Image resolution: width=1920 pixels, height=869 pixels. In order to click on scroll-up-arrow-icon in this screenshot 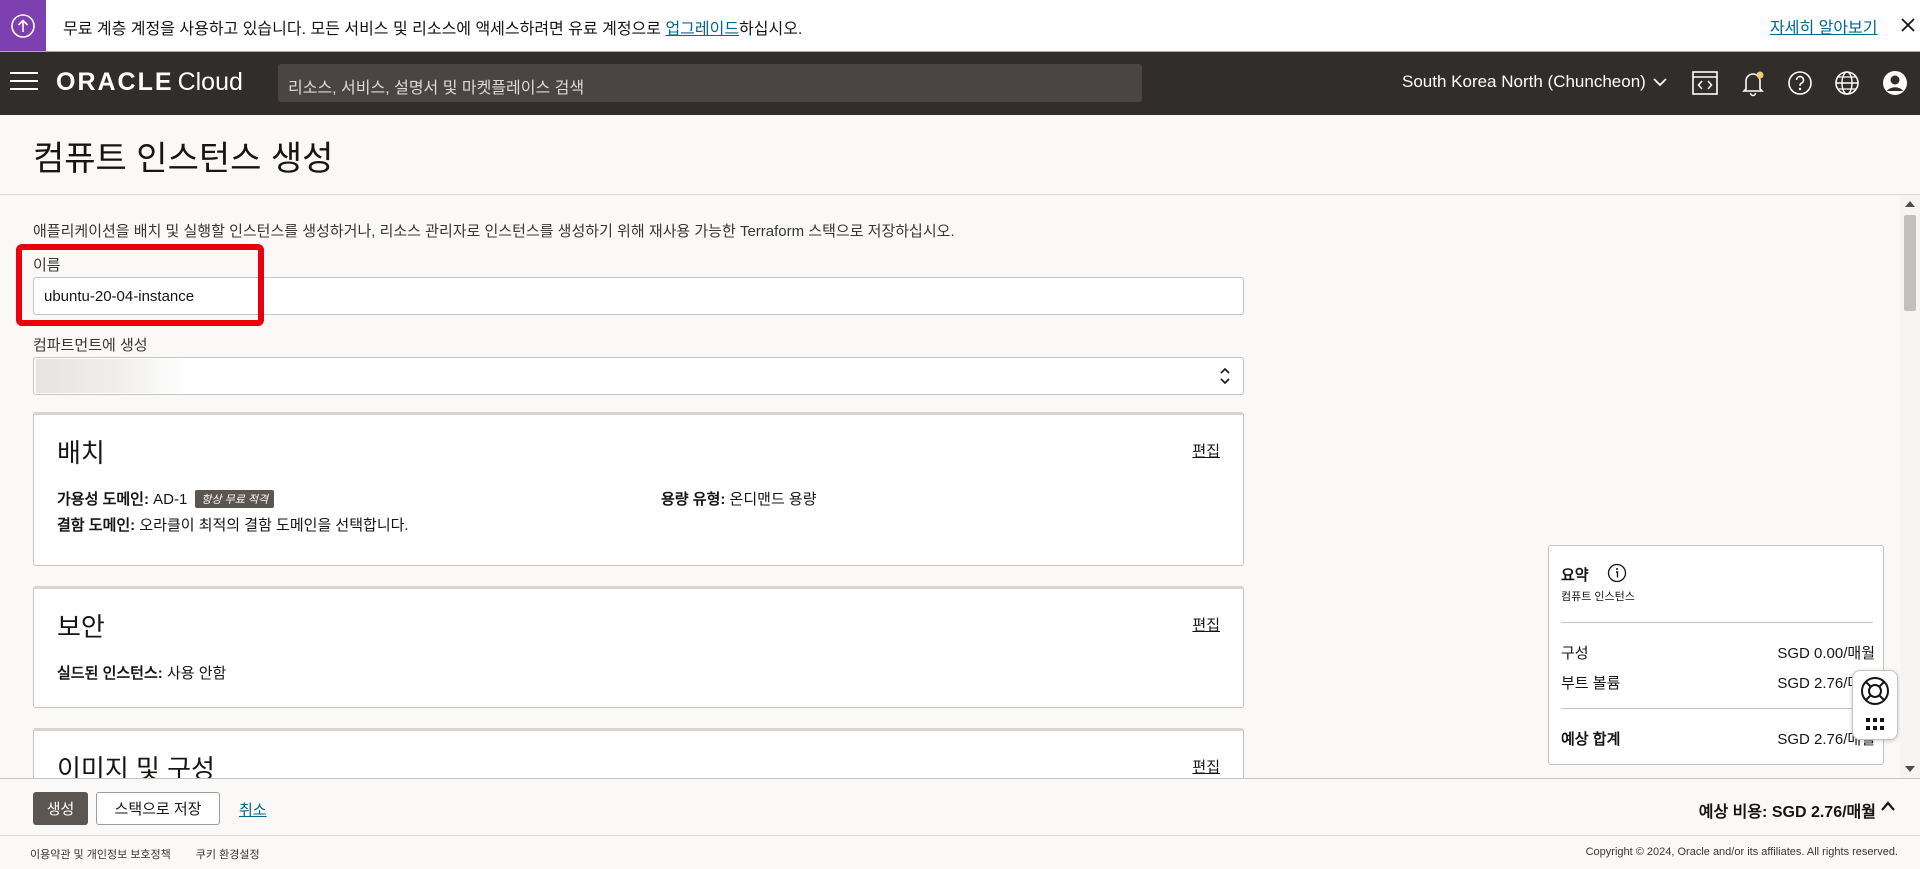, I will do `click(1910, 204)`.